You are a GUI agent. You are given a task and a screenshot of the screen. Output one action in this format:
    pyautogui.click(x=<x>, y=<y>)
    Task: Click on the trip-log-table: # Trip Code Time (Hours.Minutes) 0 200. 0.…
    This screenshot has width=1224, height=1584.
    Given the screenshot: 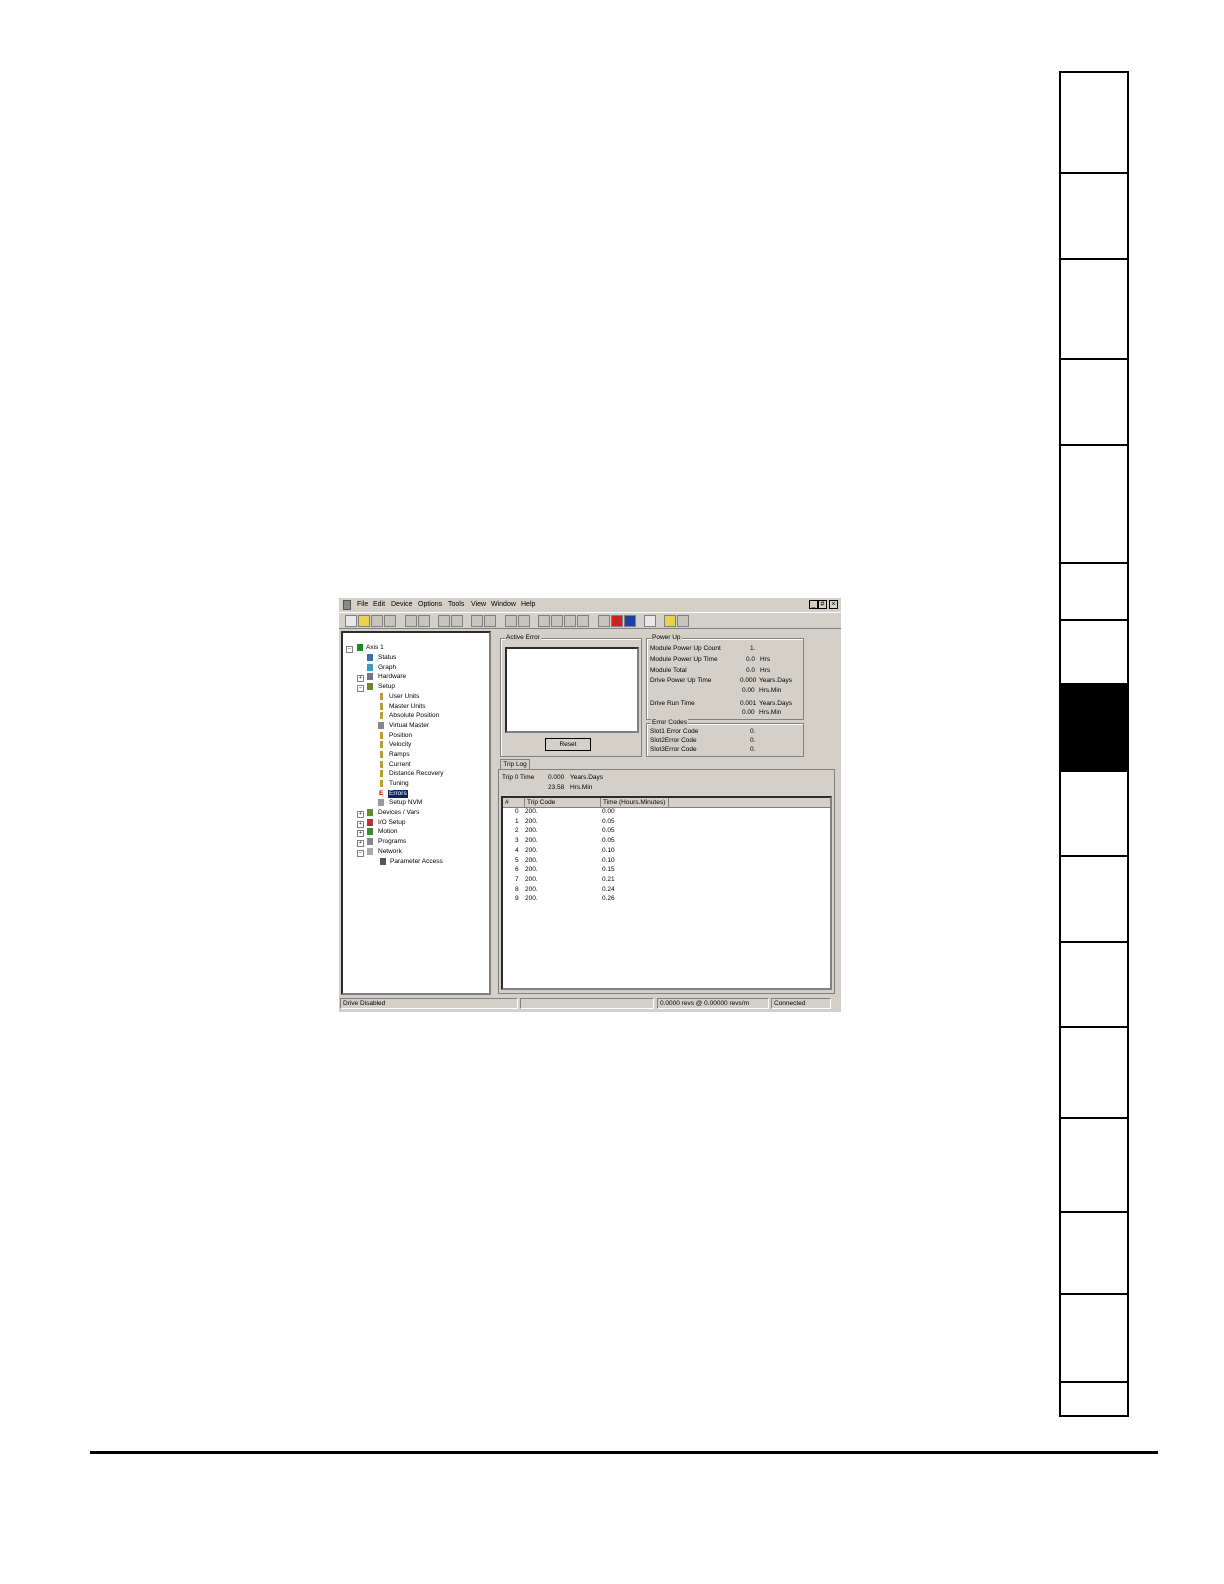 What is the action you would take?
    pyautogui.click(x=666, y=893)
    